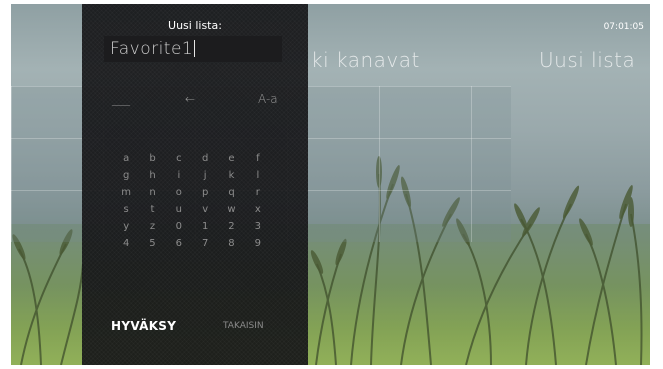 The width and height of the screenshot is (663, 369). I want to click on keyboard-key: 3, so click(258, 226).